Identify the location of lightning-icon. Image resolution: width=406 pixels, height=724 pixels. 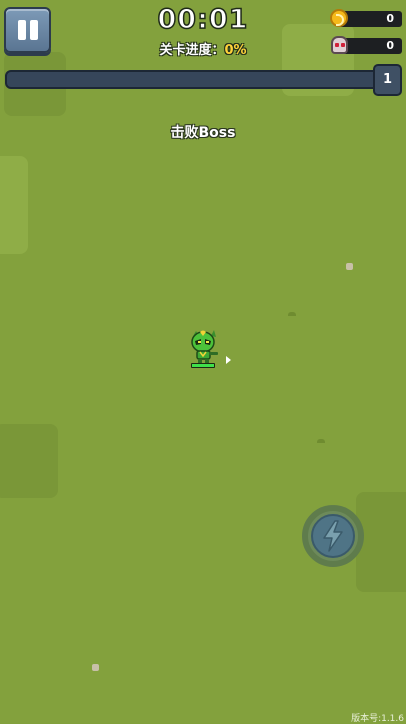
(333, 536).